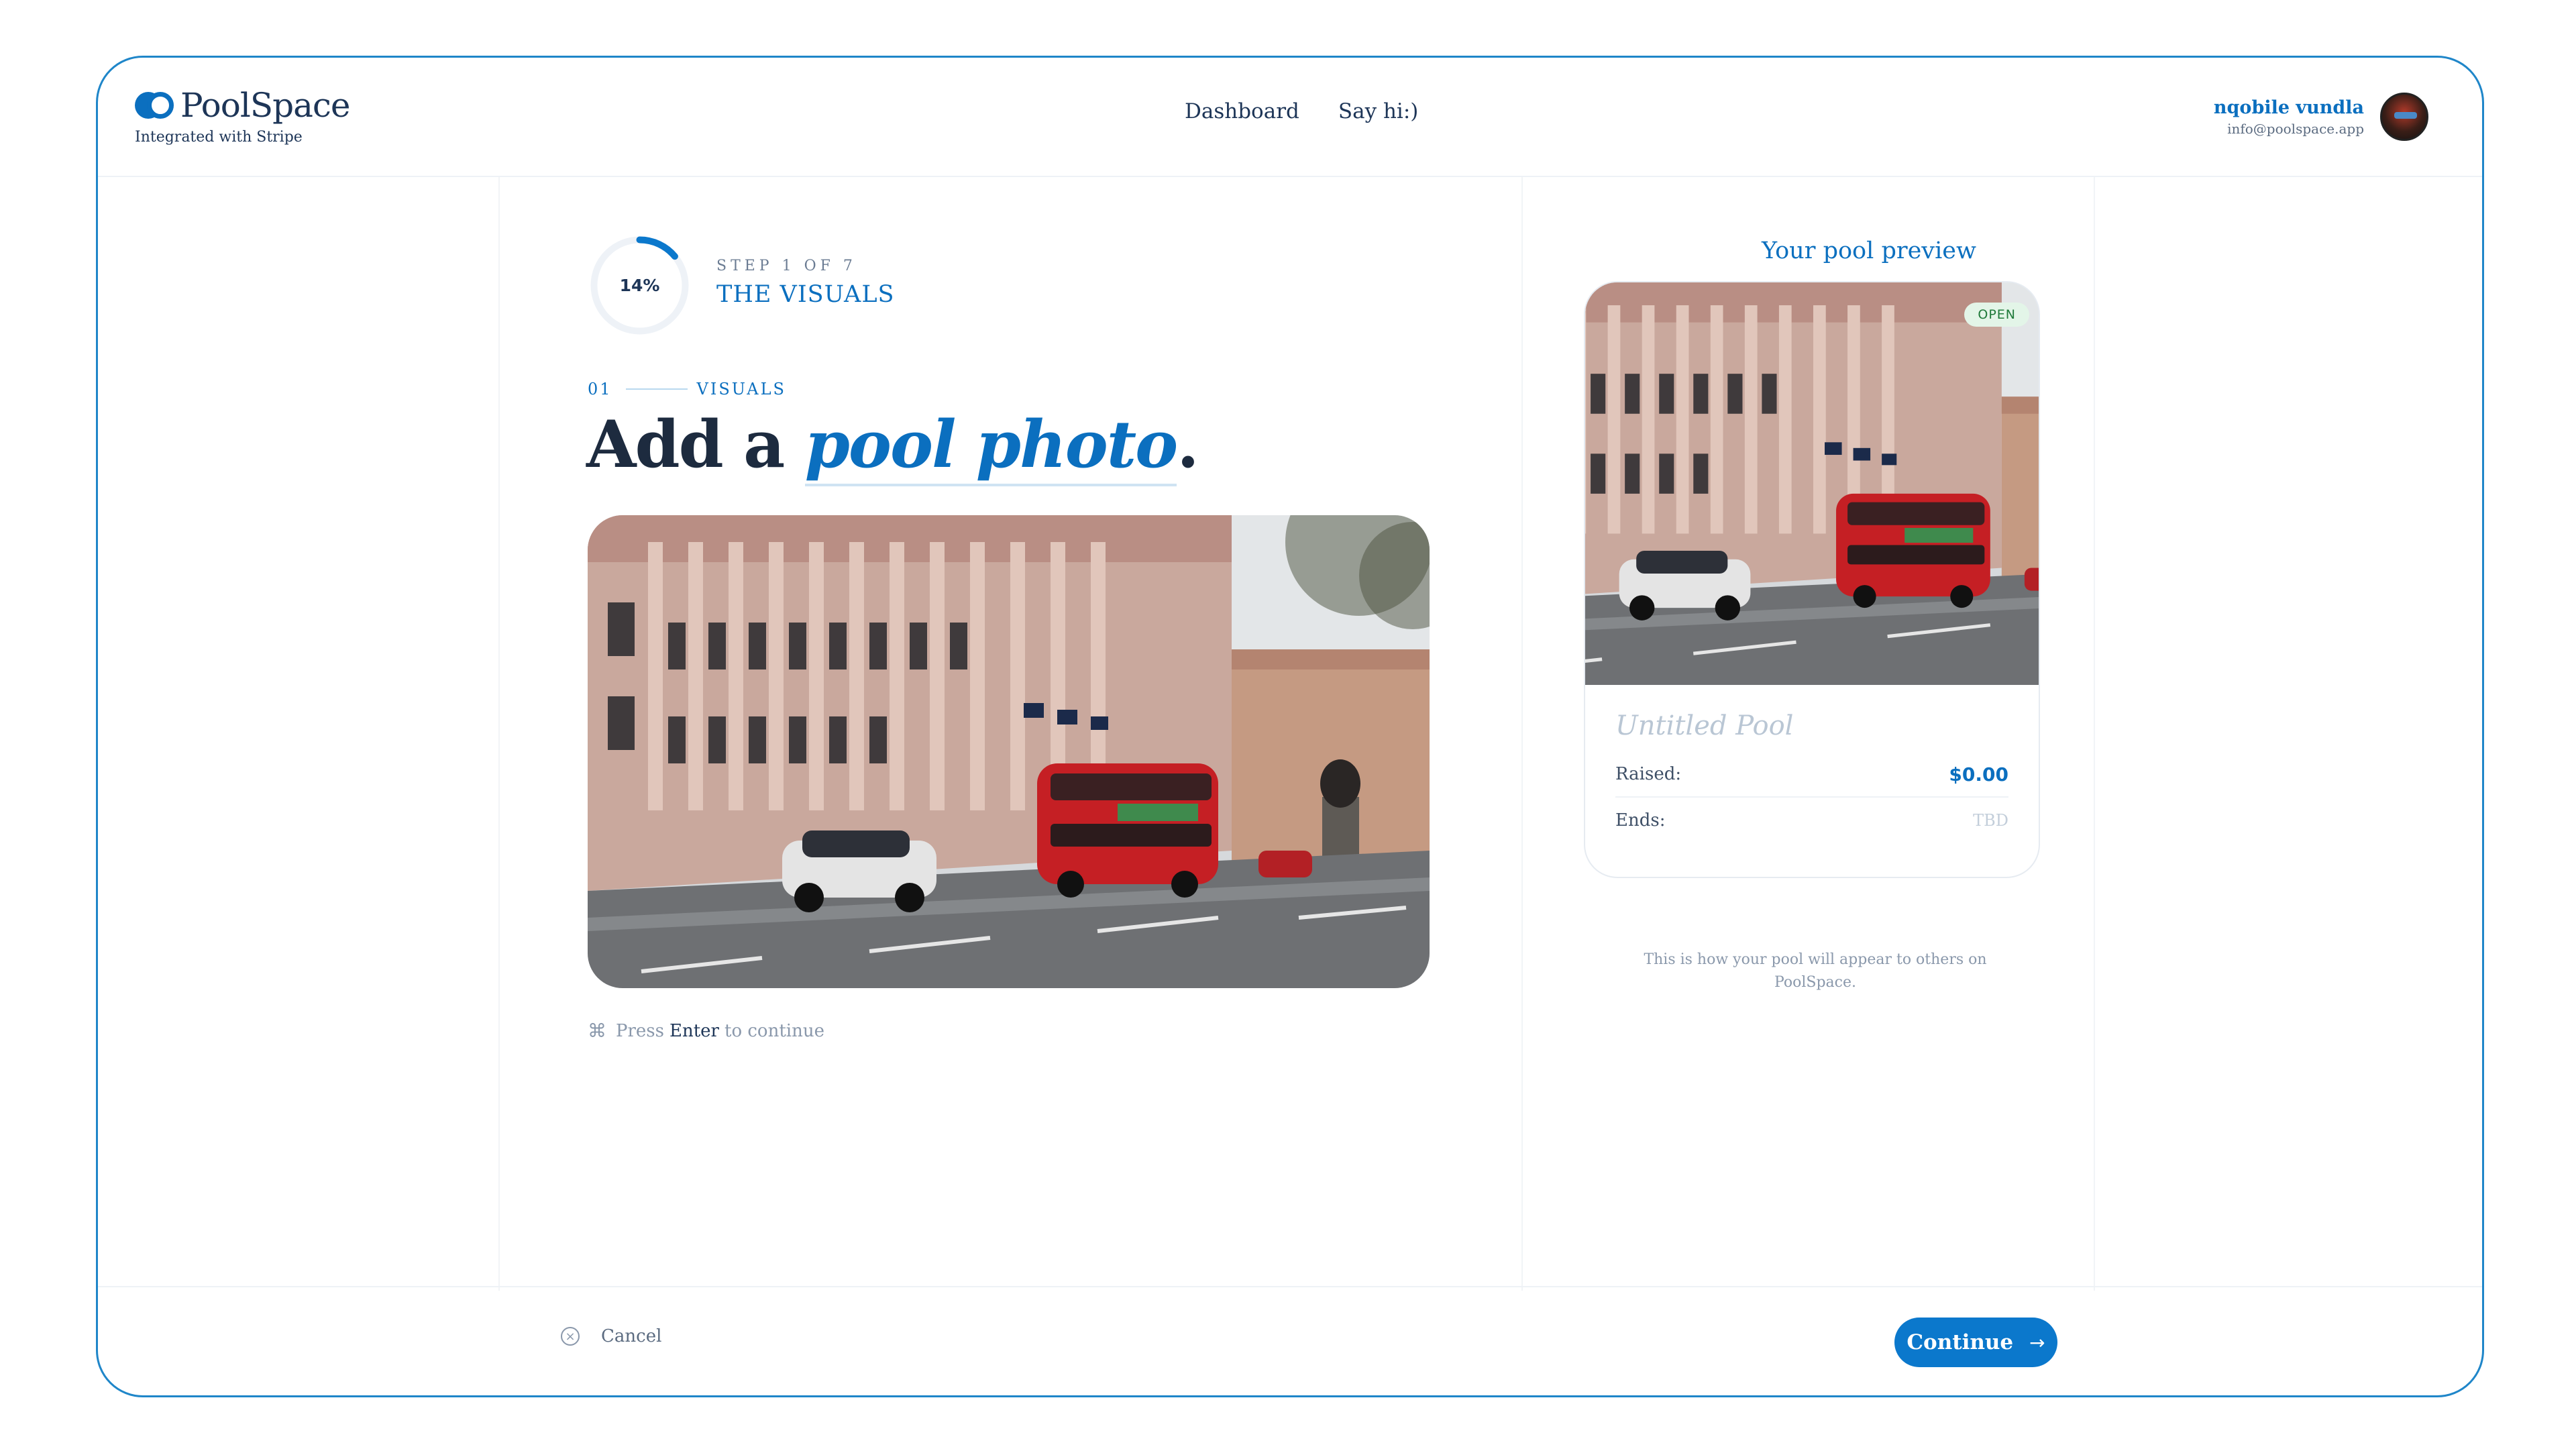  What do you see at coordinates (786, 266) in the screenshot?
I see `step-count: STEP 1 OF 7` at bounding box center [786, 266].